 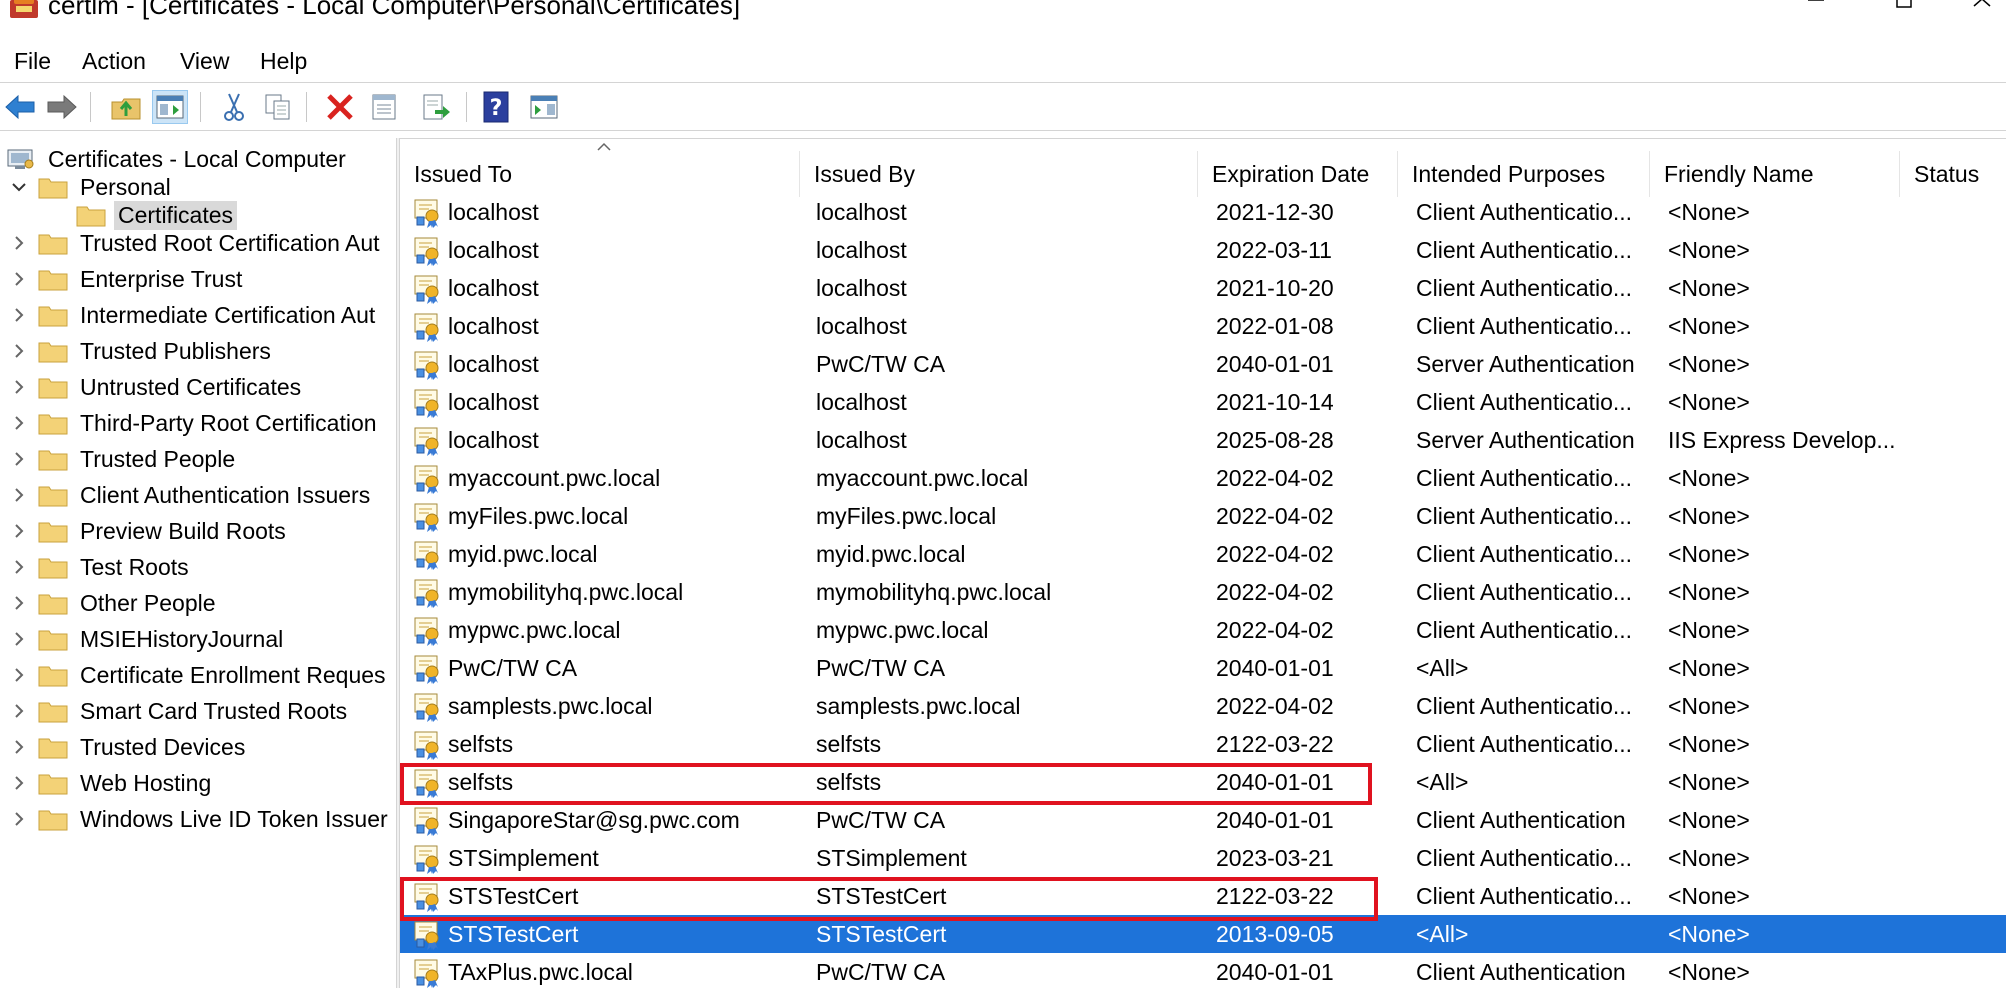 What do you see at coordinates (126, 107) in the screenshot?
I see `up-one-level-button` at bounding box center [126, 107].